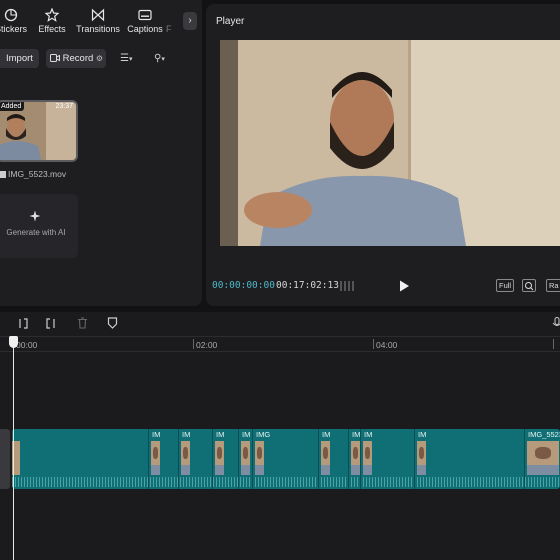 The height and width of the screenshot is (560, 560). I want to click on record-button: Record ⚙, so click(76, 58).